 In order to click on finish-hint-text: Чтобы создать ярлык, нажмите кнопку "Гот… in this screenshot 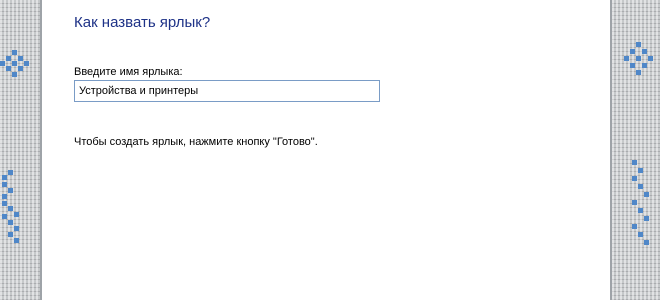, I will do `click(196, 142)`.